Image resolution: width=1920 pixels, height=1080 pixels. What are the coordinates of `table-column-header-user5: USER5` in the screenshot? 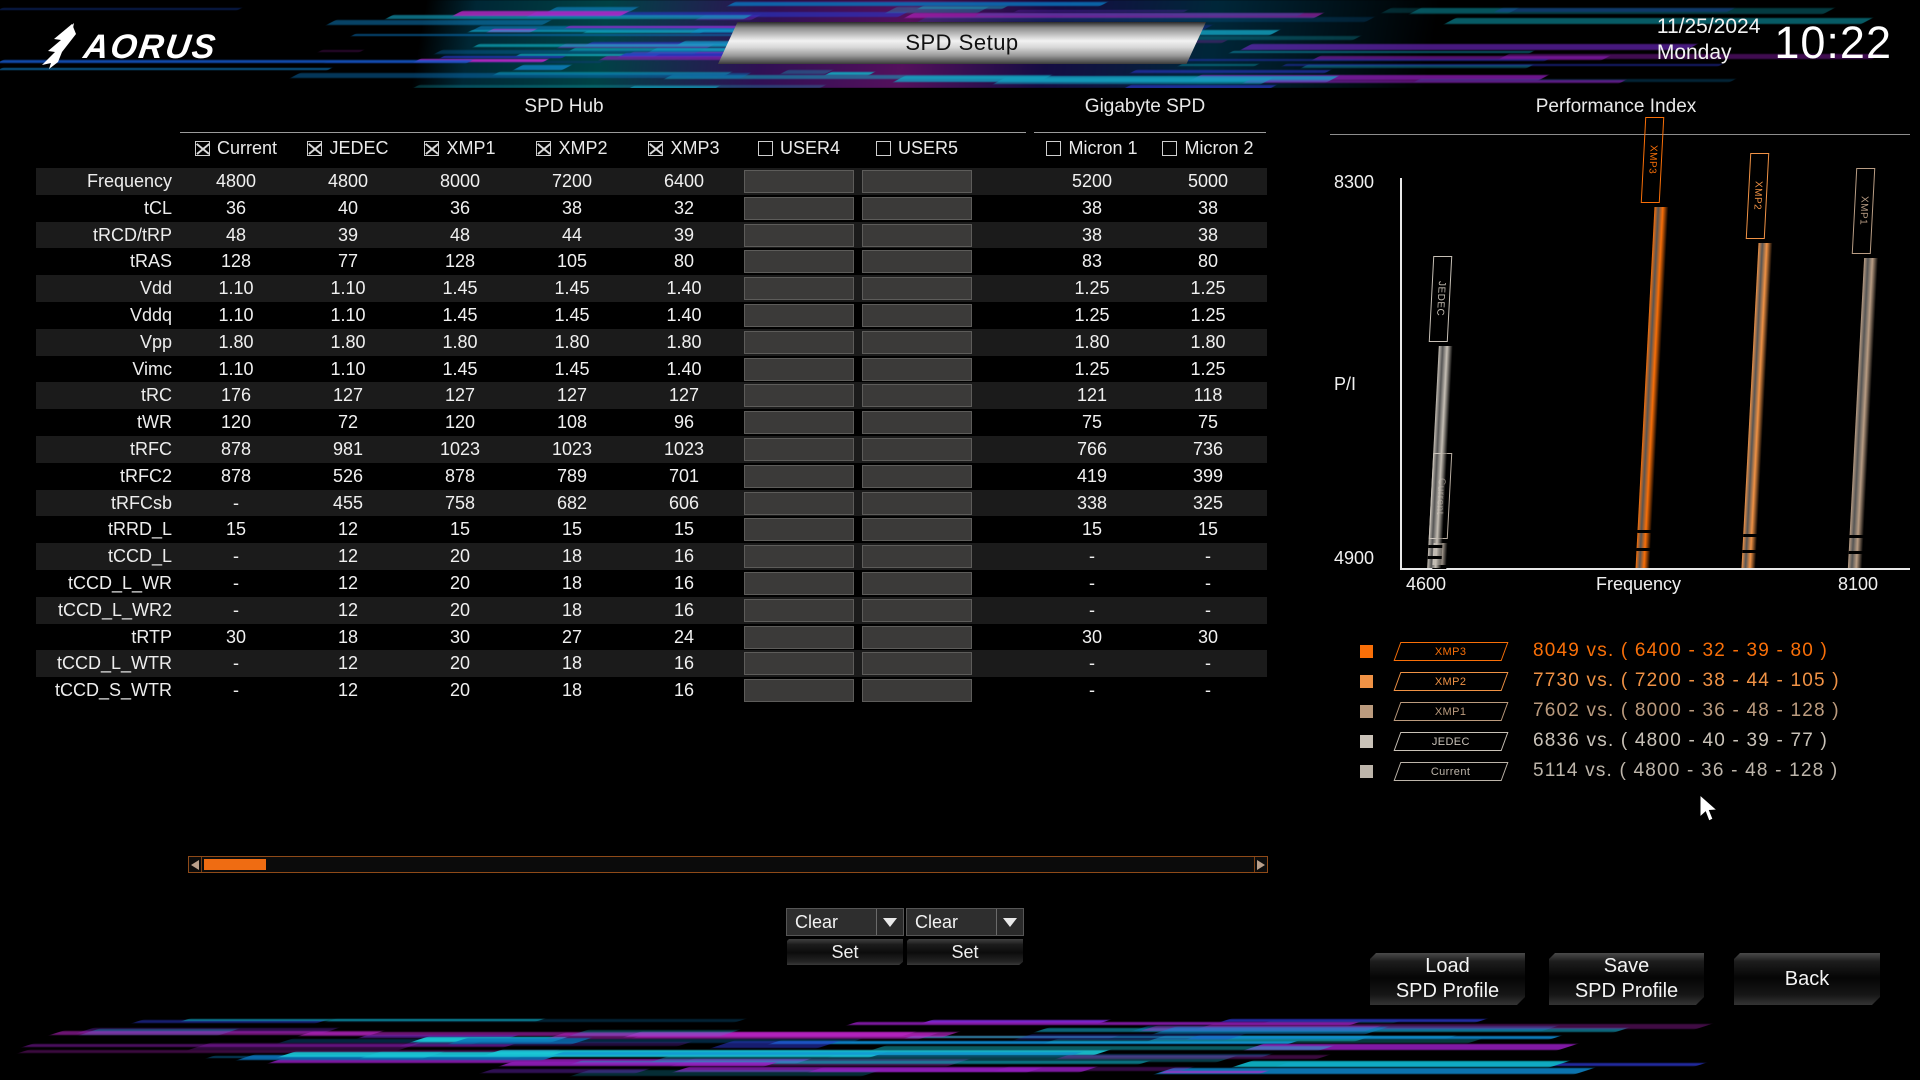 It's located at (917, 148).